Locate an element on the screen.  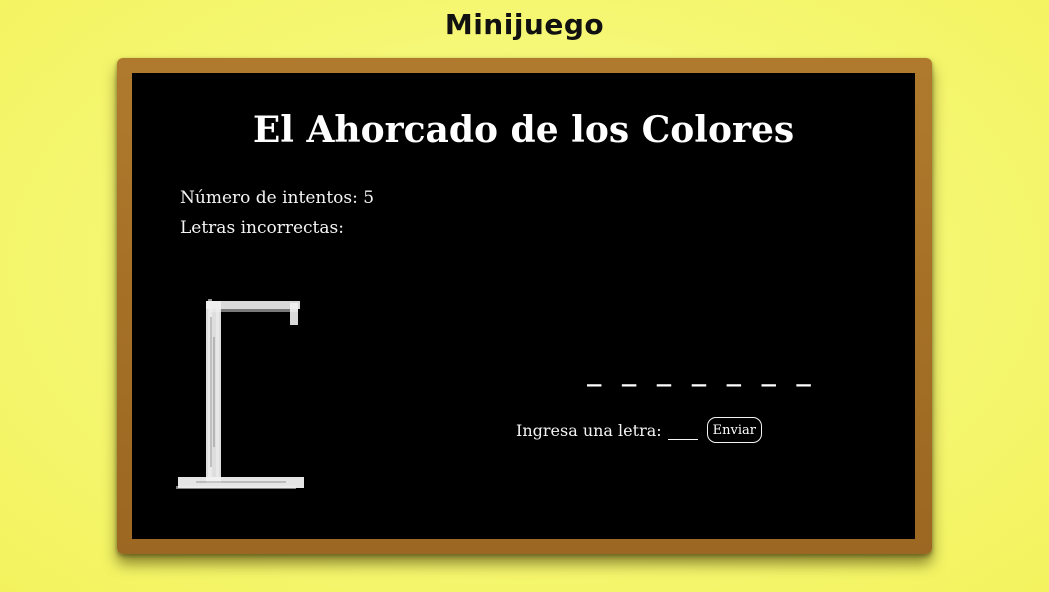
attempts-value: 5 is located at coordinates (369, 198).